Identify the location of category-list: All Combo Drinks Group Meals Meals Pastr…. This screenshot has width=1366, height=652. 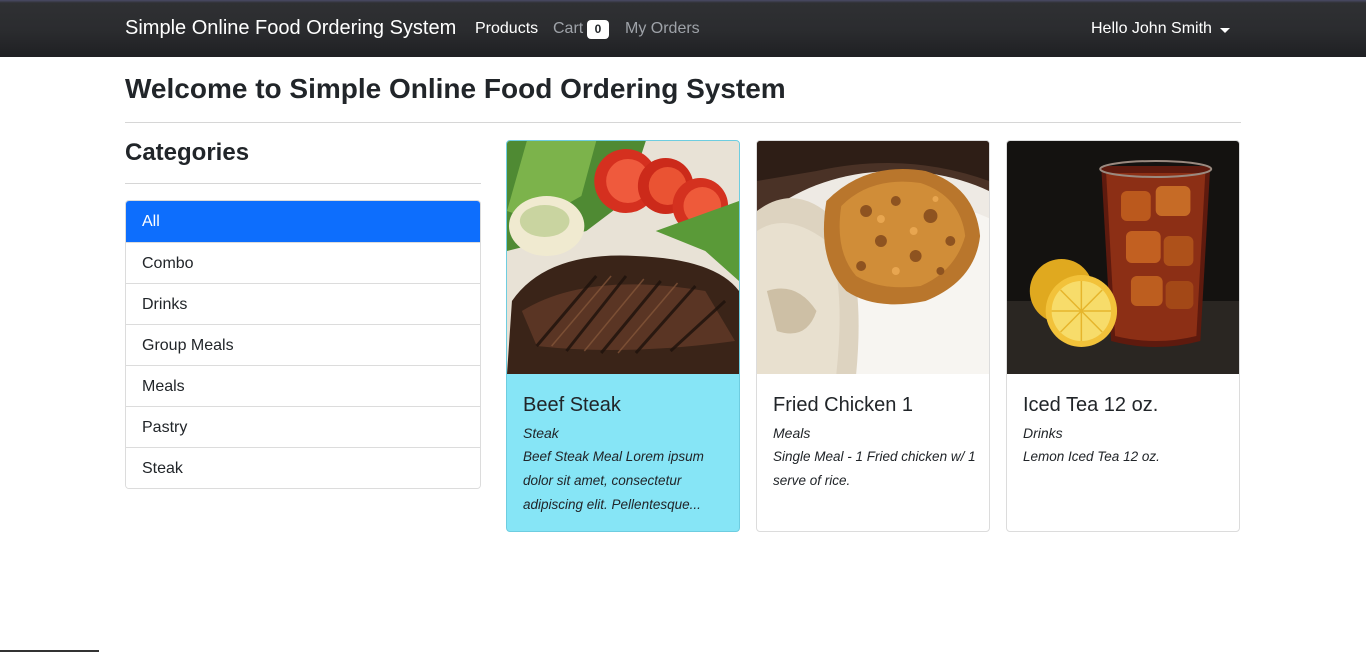
(303, 344).